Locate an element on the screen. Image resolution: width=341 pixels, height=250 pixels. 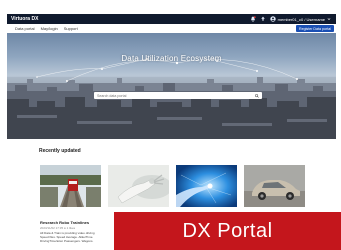
card-title: Research Robo Trainlines is located at coordinates (64, 222).